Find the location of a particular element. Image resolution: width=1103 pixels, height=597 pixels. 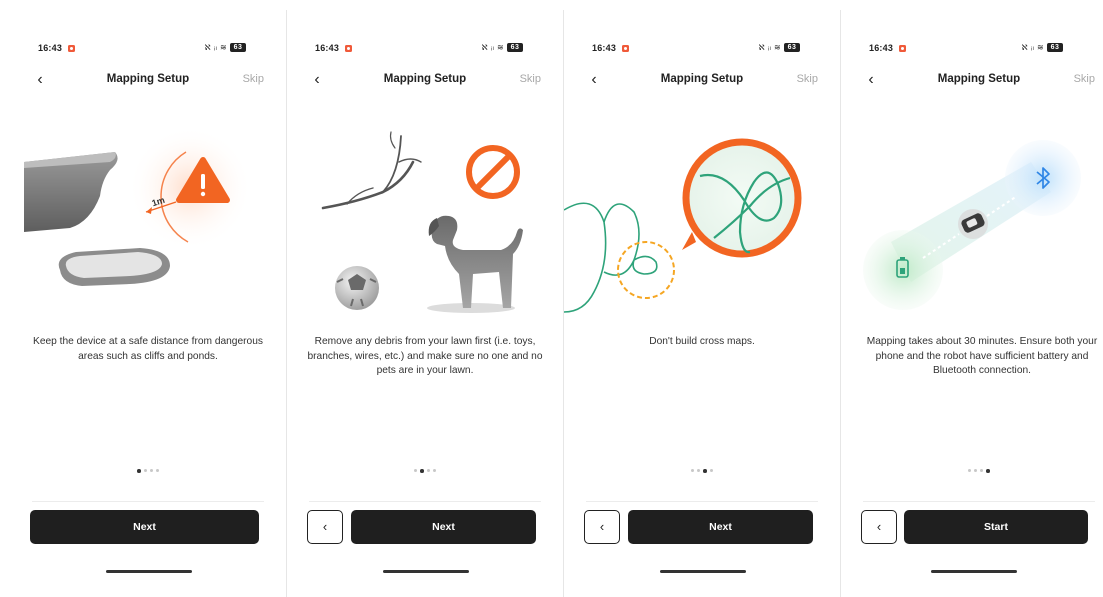

battery-bluetooth-illustration is located at coordinates (972, 225).